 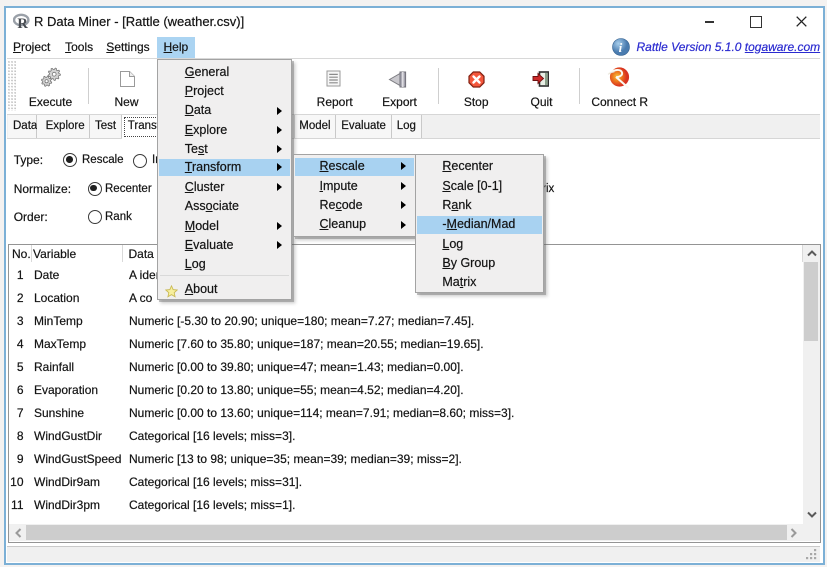 I want to click on svg-text: R, so click(x=22, y=23).